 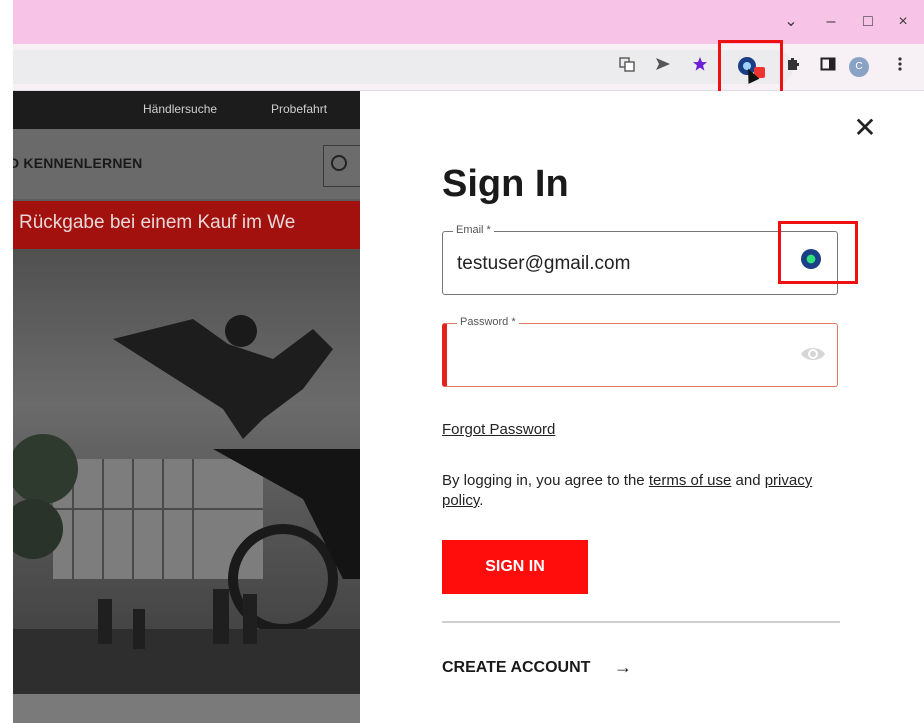 I want to click on bookmark-star-icon, so click(x=700, y=67).